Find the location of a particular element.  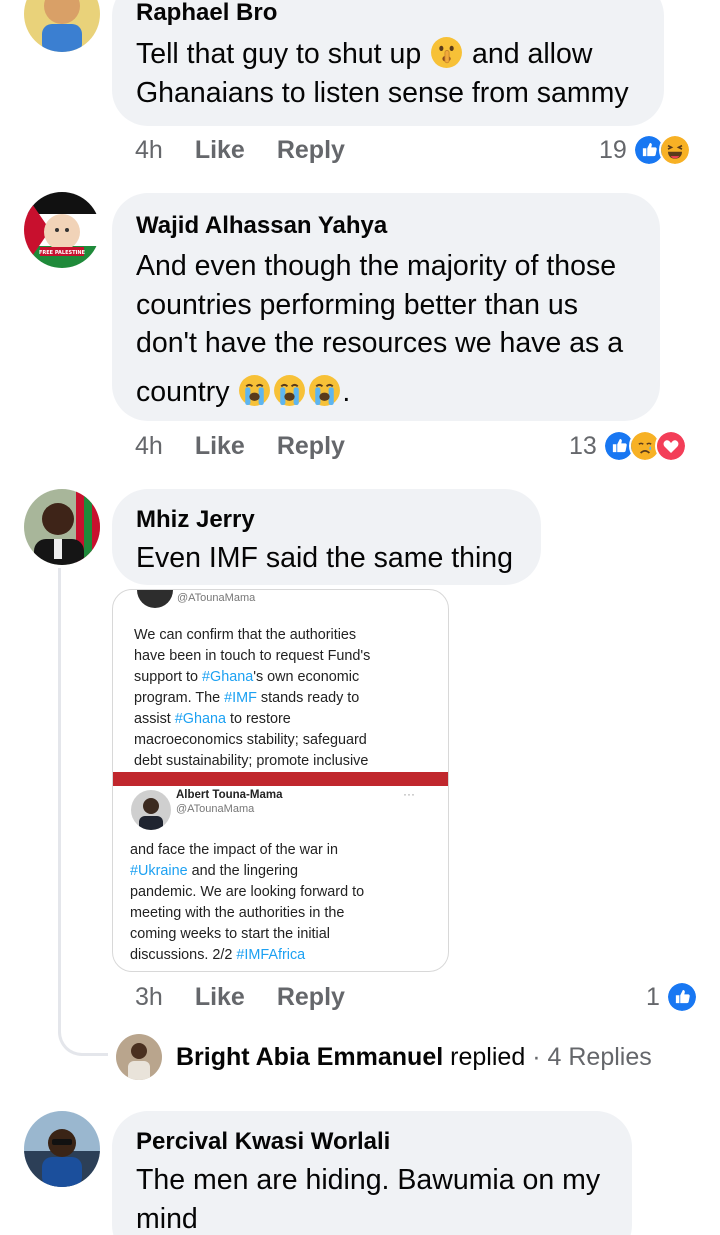

avatar-badge-text: FREE PALESTINE is located at coordinates (62, 253).